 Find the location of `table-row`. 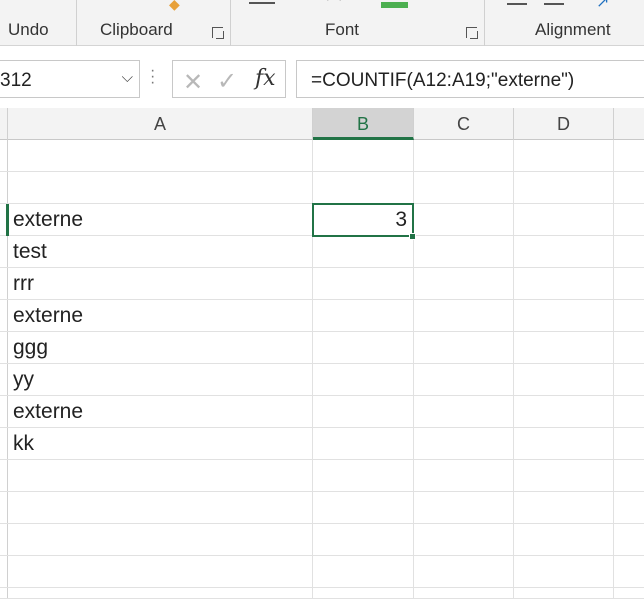

table-row is located at coordinates (322, 188).